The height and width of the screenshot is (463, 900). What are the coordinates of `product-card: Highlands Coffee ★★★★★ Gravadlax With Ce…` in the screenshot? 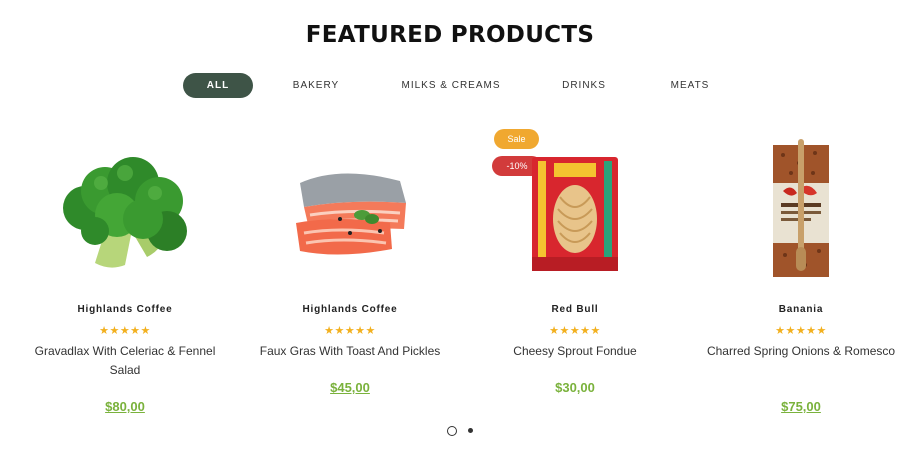 It's located at (125, 275).